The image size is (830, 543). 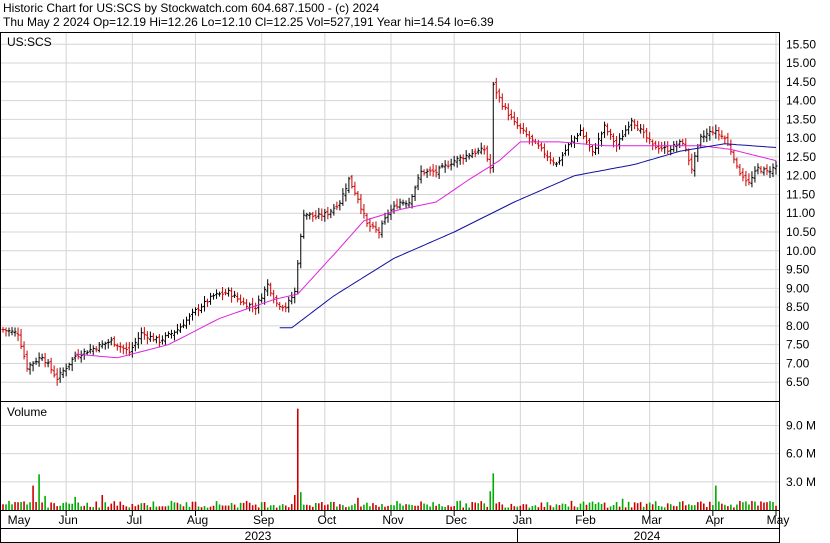 I want to click on price-tick-label: 14.50, so click(x=801, y=82).